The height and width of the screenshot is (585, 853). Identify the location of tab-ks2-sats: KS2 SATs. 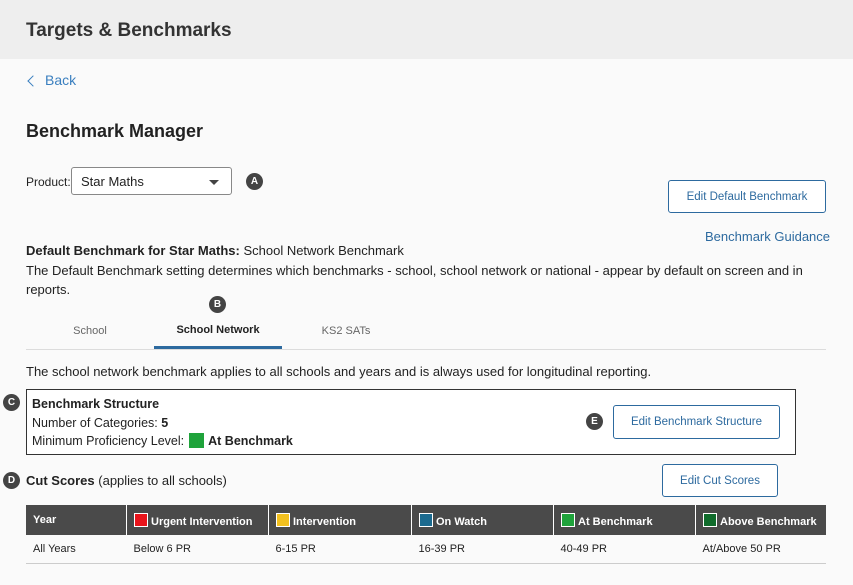
(346, 330).